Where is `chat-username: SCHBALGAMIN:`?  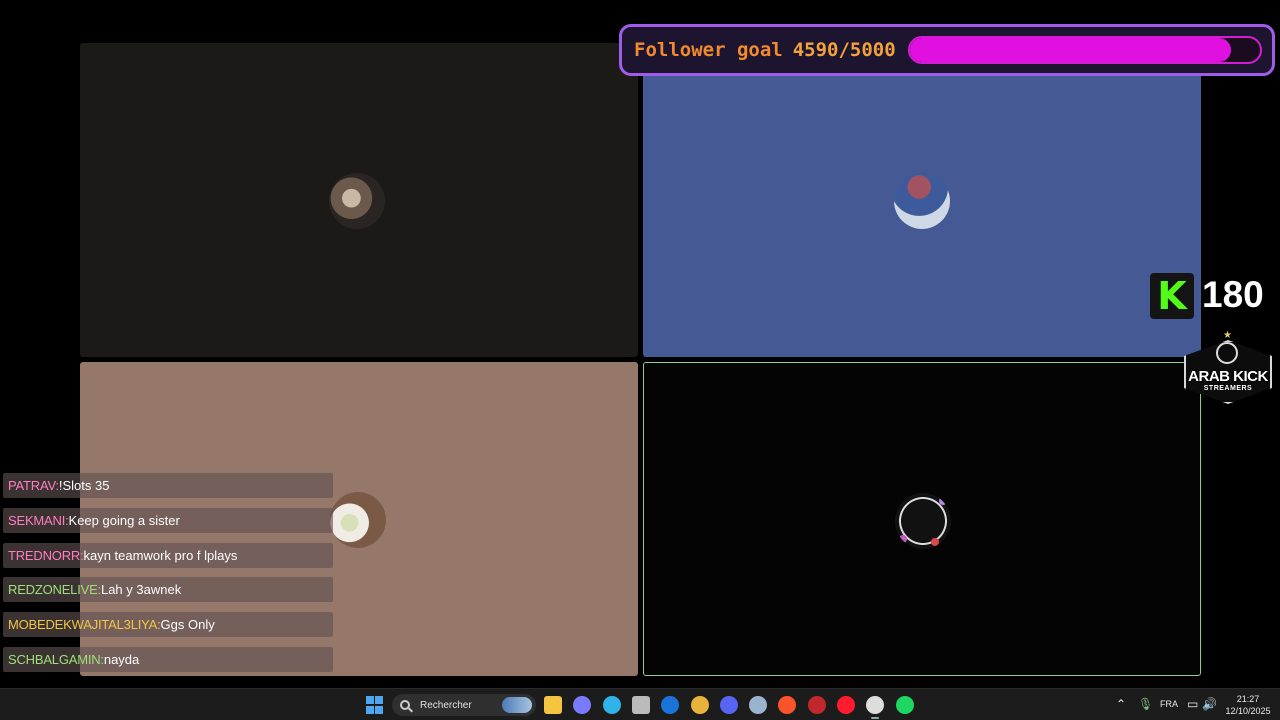
chat-username: SCHBALGAMIN: is located at coordinates (56, 659).